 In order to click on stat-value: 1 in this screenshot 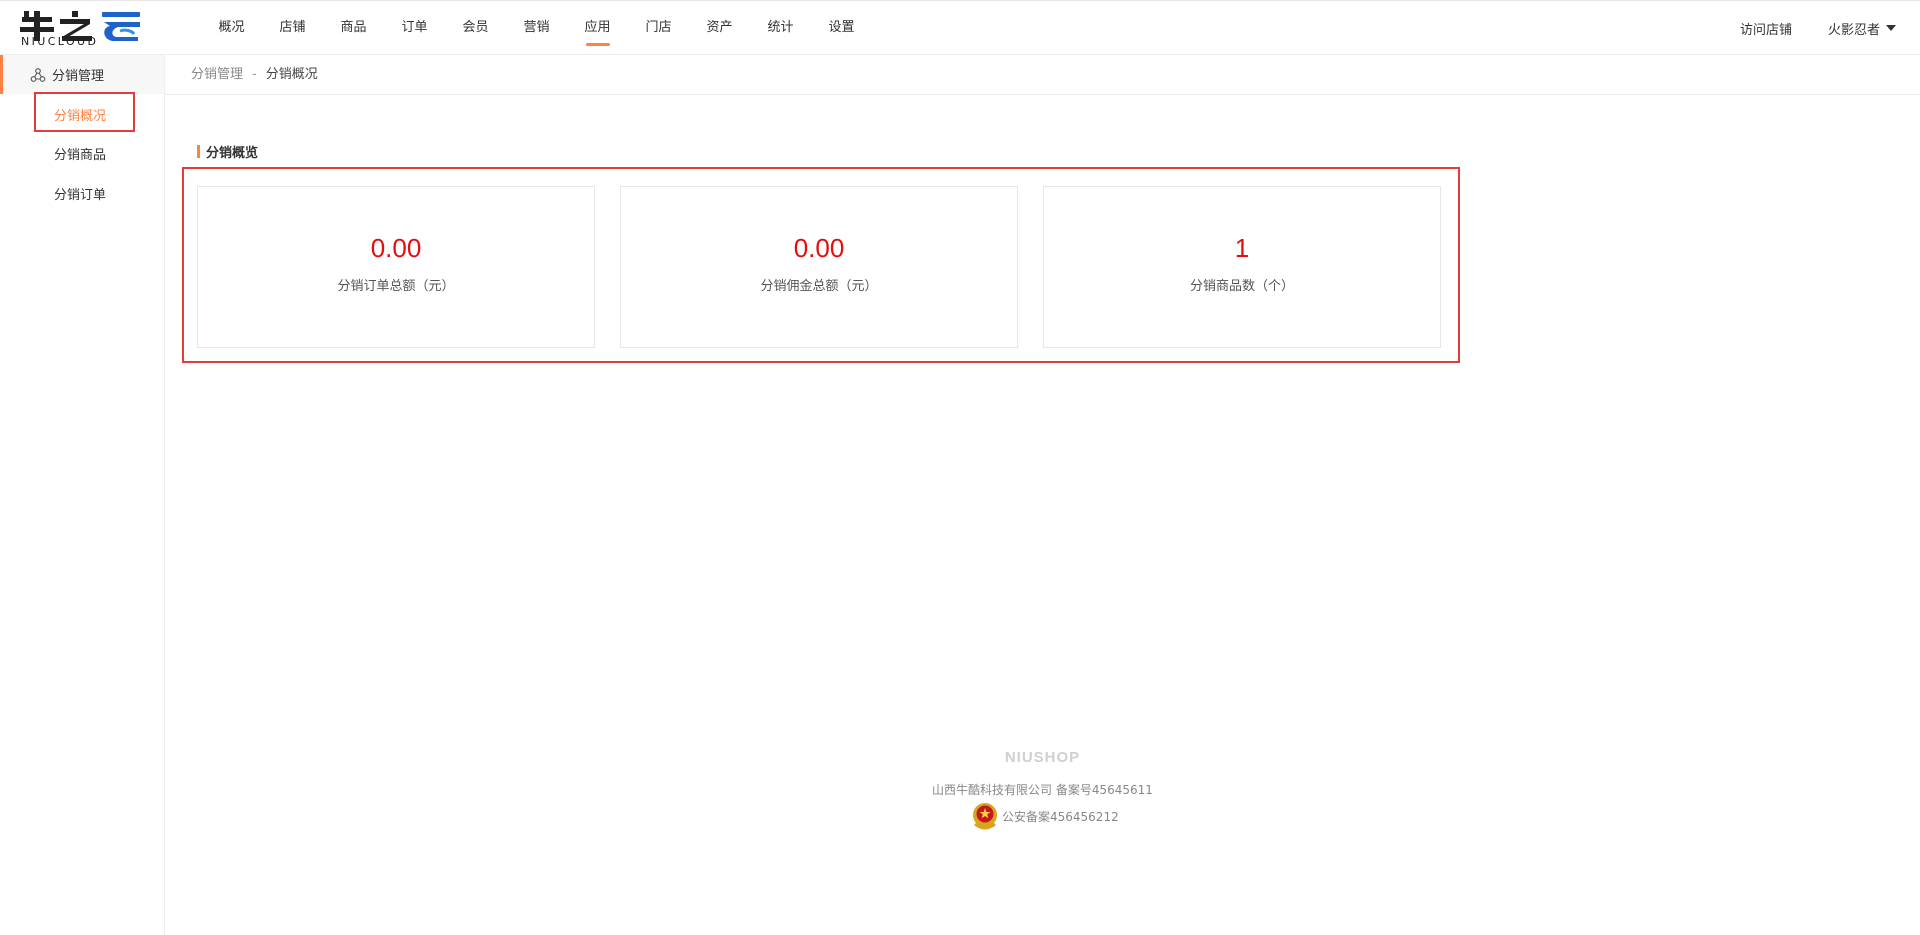, I will do `click(1242, 248)`.